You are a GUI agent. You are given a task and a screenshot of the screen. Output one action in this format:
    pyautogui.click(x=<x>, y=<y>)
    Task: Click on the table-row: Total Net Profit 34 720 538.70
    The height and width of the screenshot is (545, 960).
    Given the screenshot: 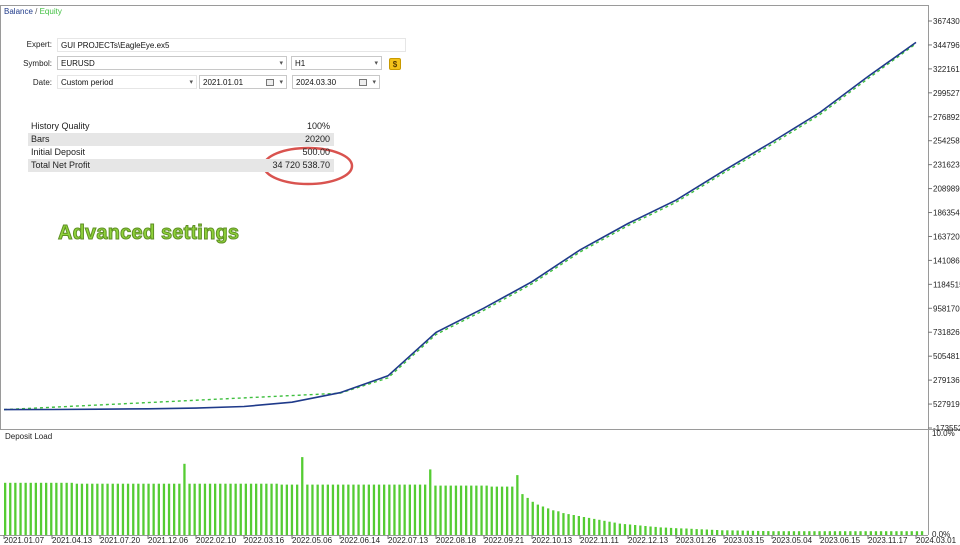 What is the action you would take?
    pyautogui.click(x=181, y=165)
    